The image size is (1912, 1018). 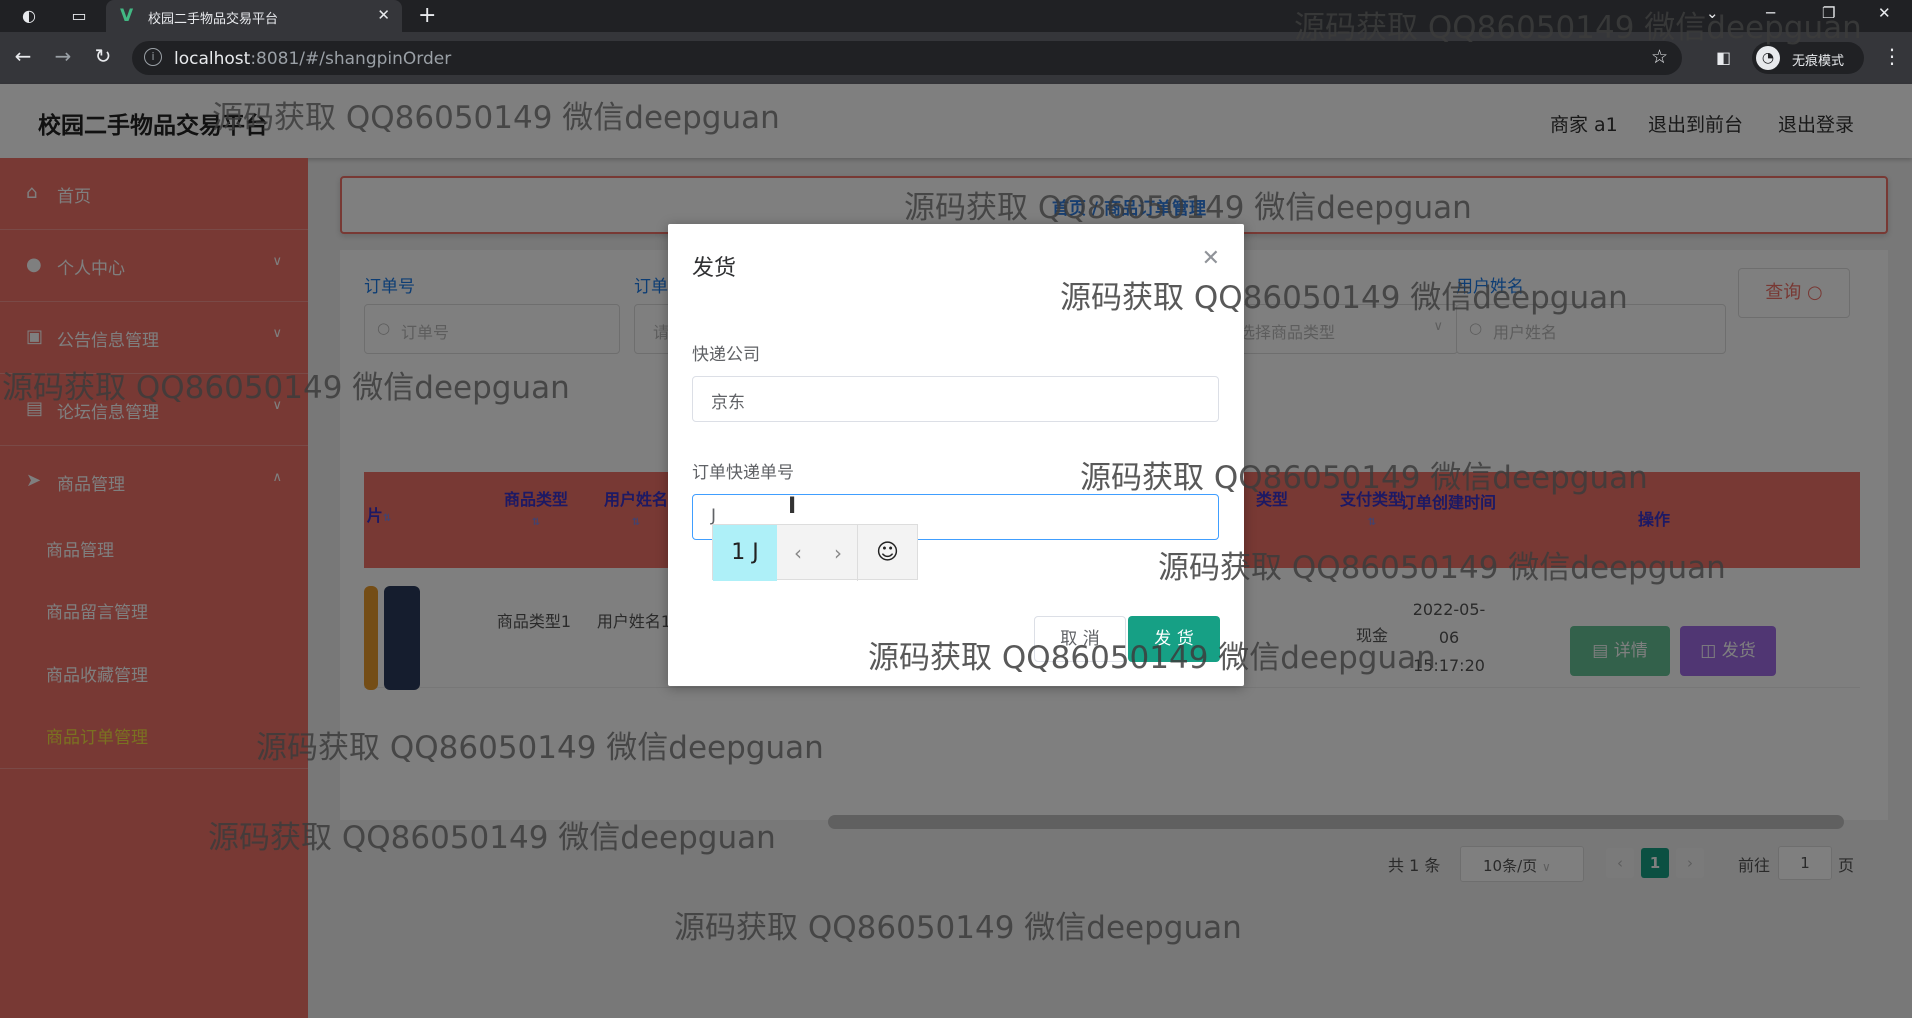 What do you see at coordinates (1712, 13) in the screenshot?
I see `chevron-down-icon: ⌄` at bounding box center [1712, 13].